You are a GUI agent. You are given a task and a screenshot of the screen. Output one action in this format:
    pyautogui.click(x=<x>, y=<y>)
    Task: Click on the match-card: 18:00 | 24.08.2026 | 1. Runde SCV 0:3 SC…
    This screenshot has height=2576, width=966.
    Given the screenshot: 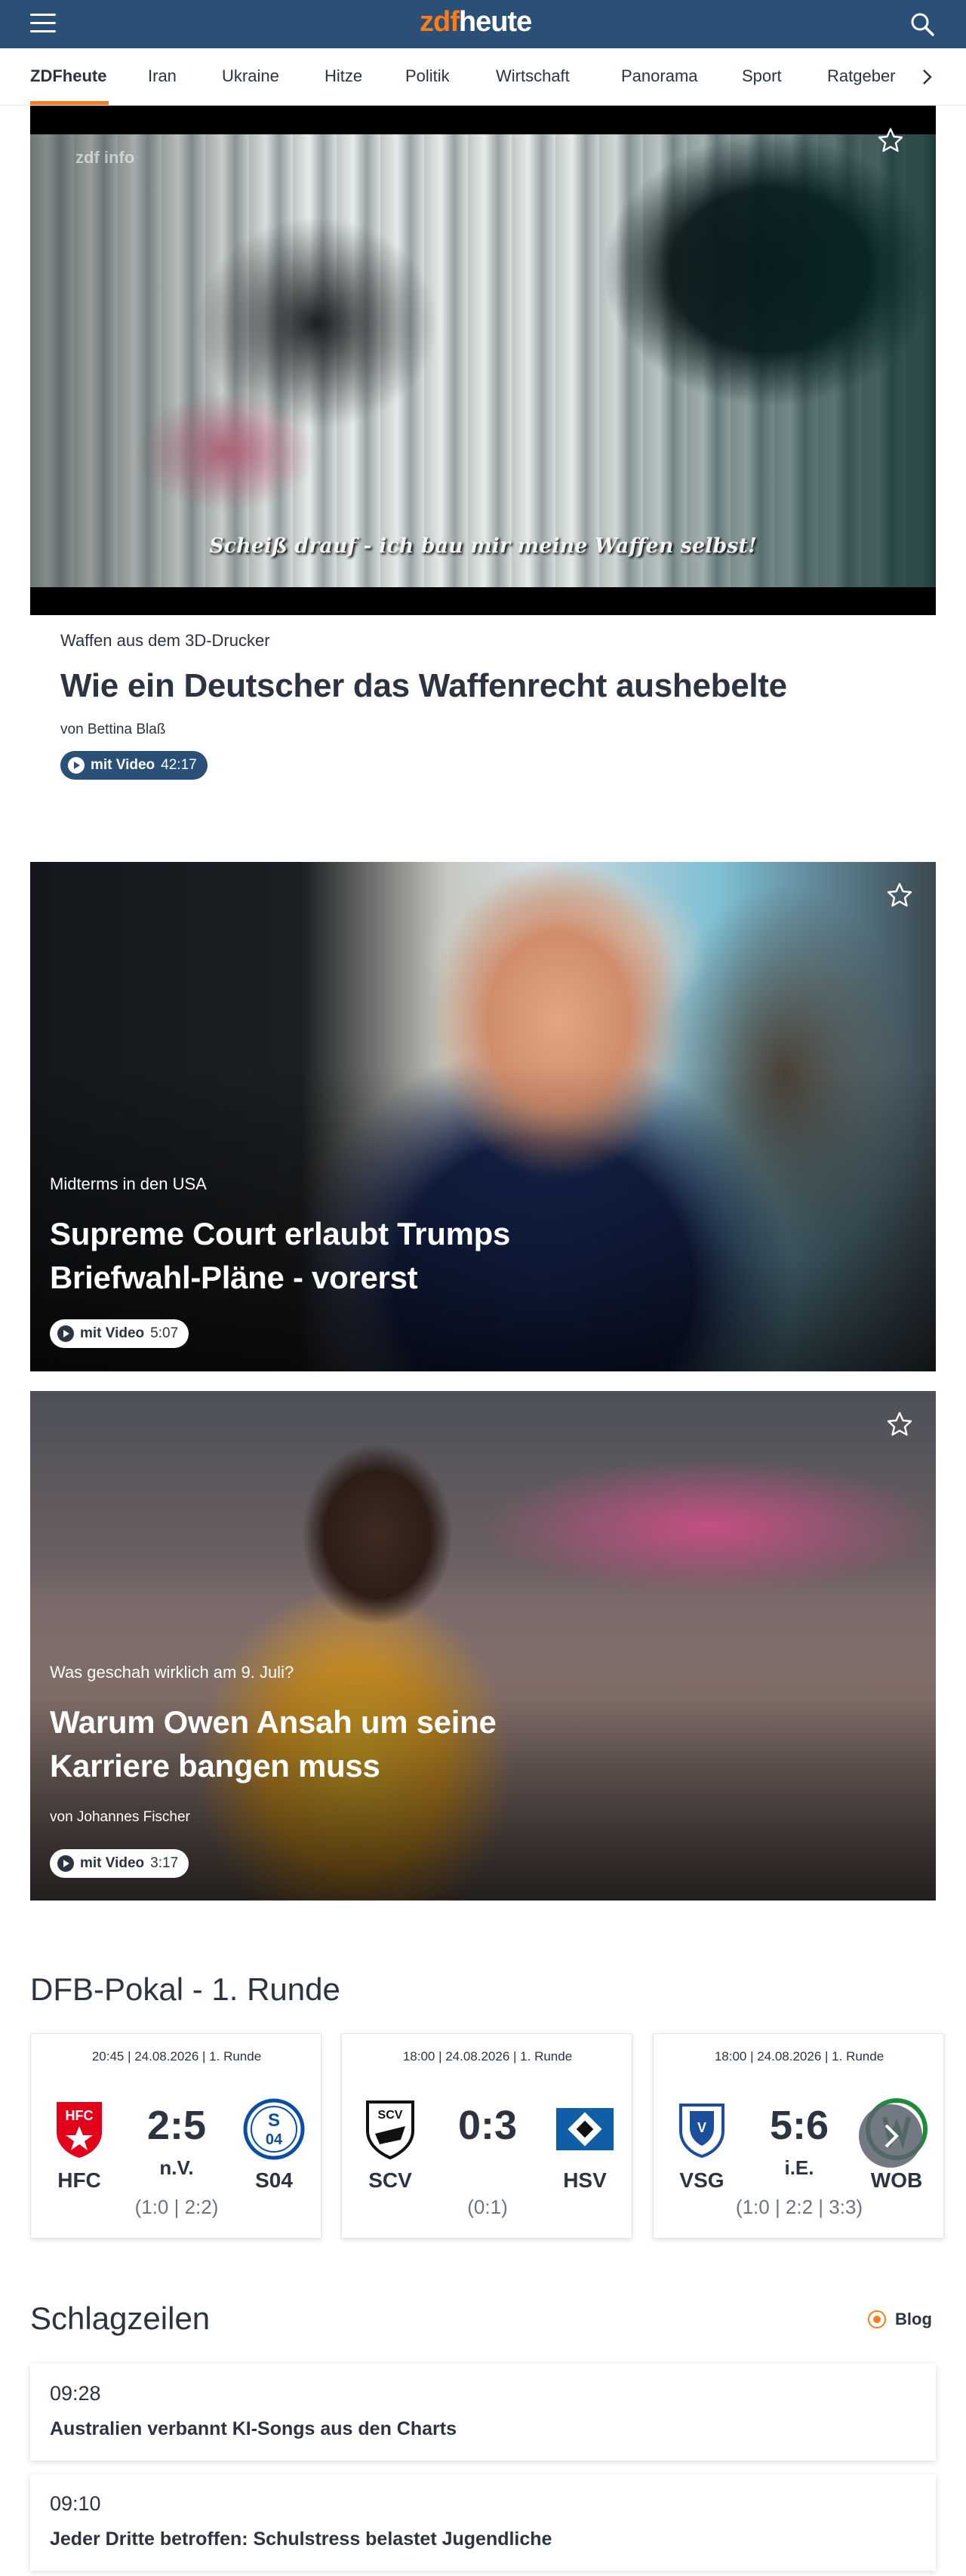 What is the action you would take?
    pyautogui.click(x=486, y=2136)
    